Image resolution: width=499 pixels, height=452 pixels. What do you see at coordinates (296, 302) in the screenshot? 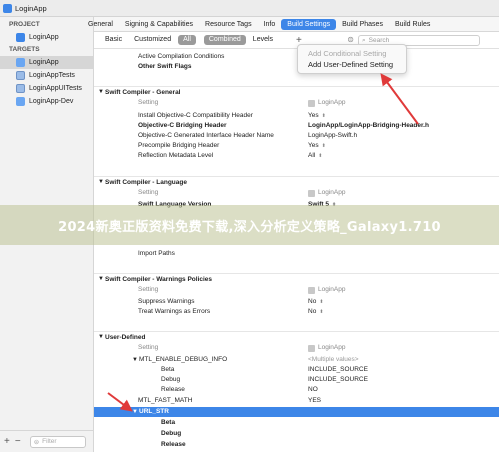
I see `setting-row: Suppress Warnings No ⬍` at bounding box center [296, 302].